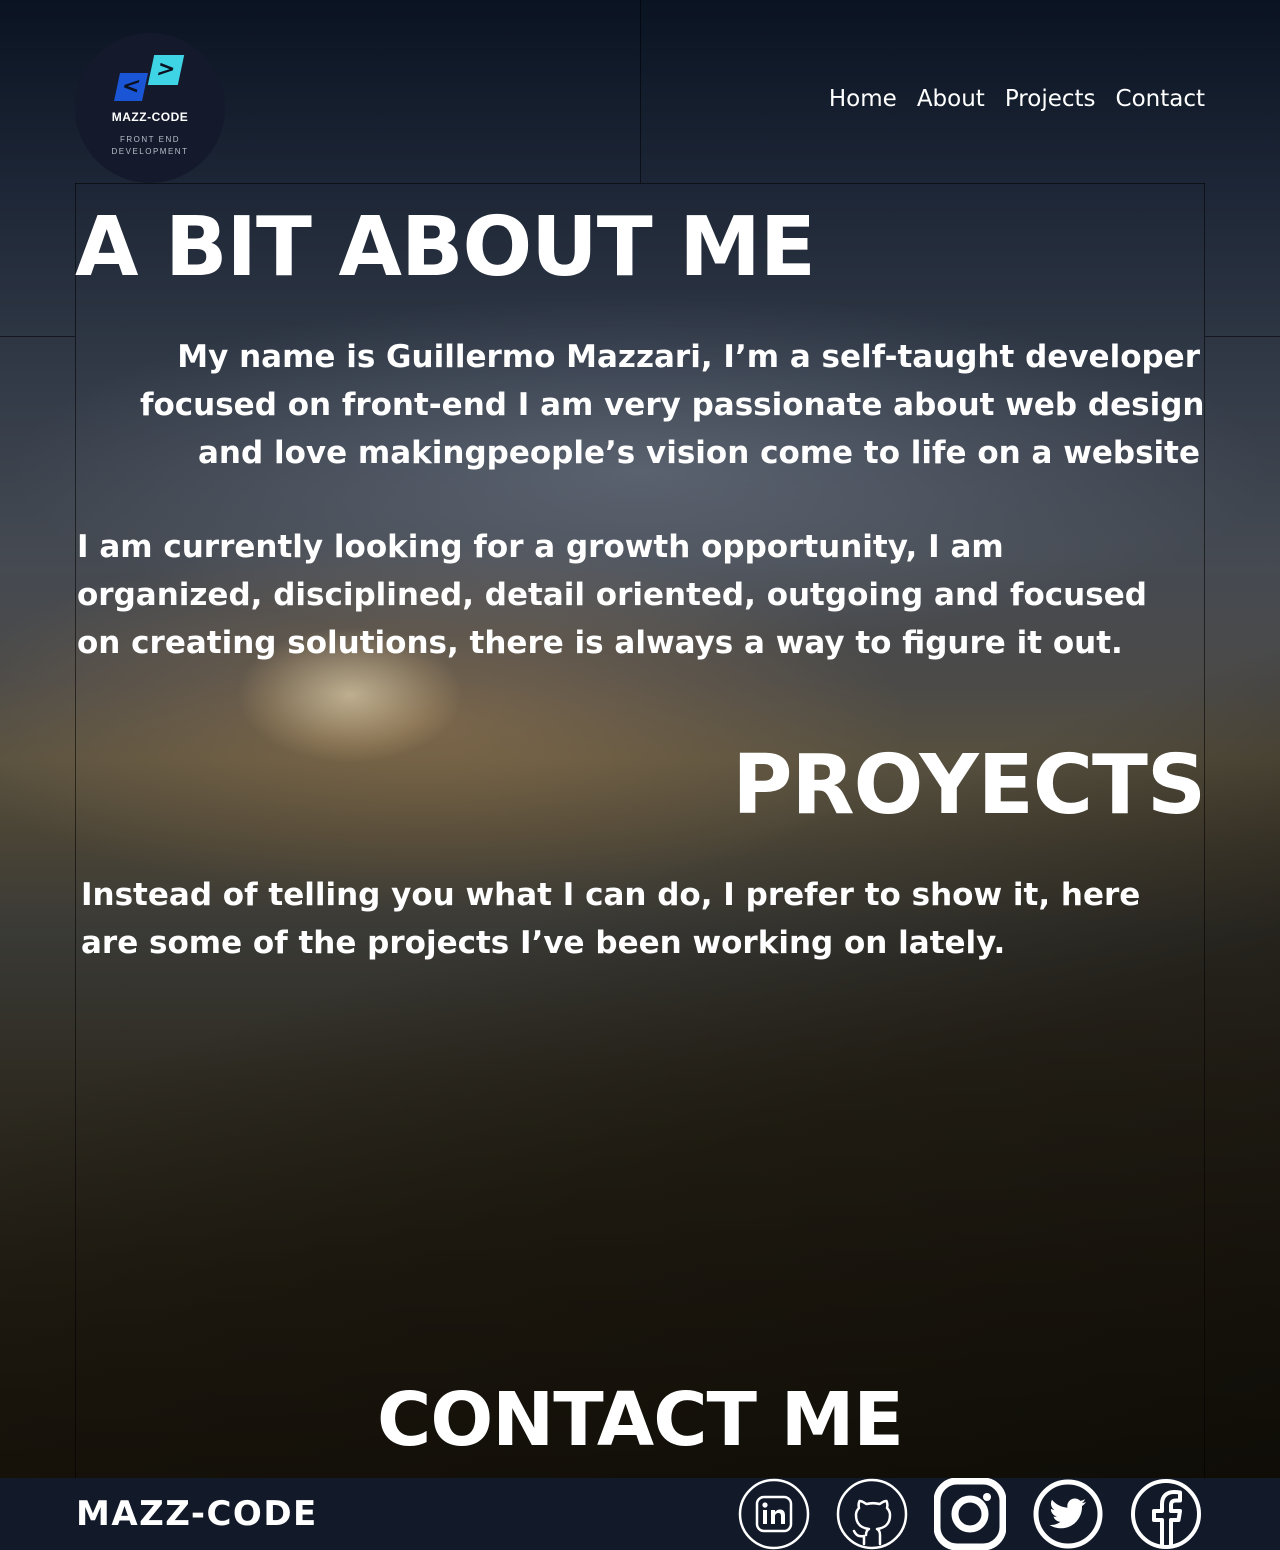  What do you see at coordinates (1050, 99) in the screenshot?
I see `nav-projects: Projects` at bounding box center [1050, 99].